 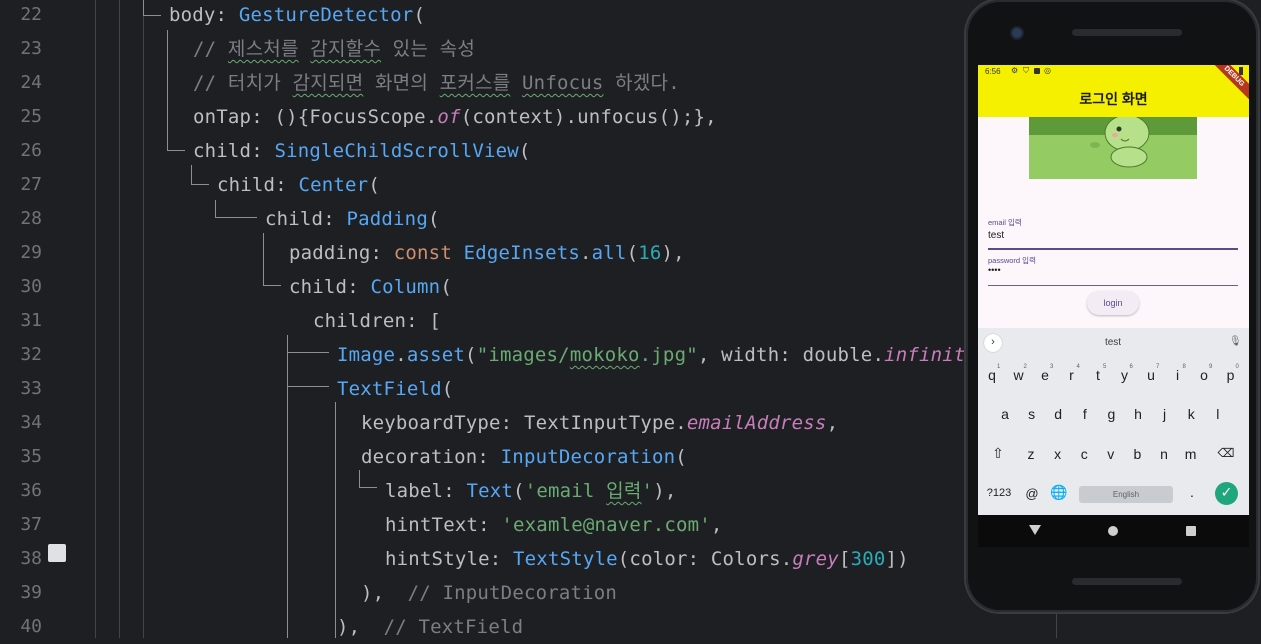 What do you see at coordinates (352, 219) in the screenshot?
I see `code-line: child: Padding(` at bounding box center [352, 219].